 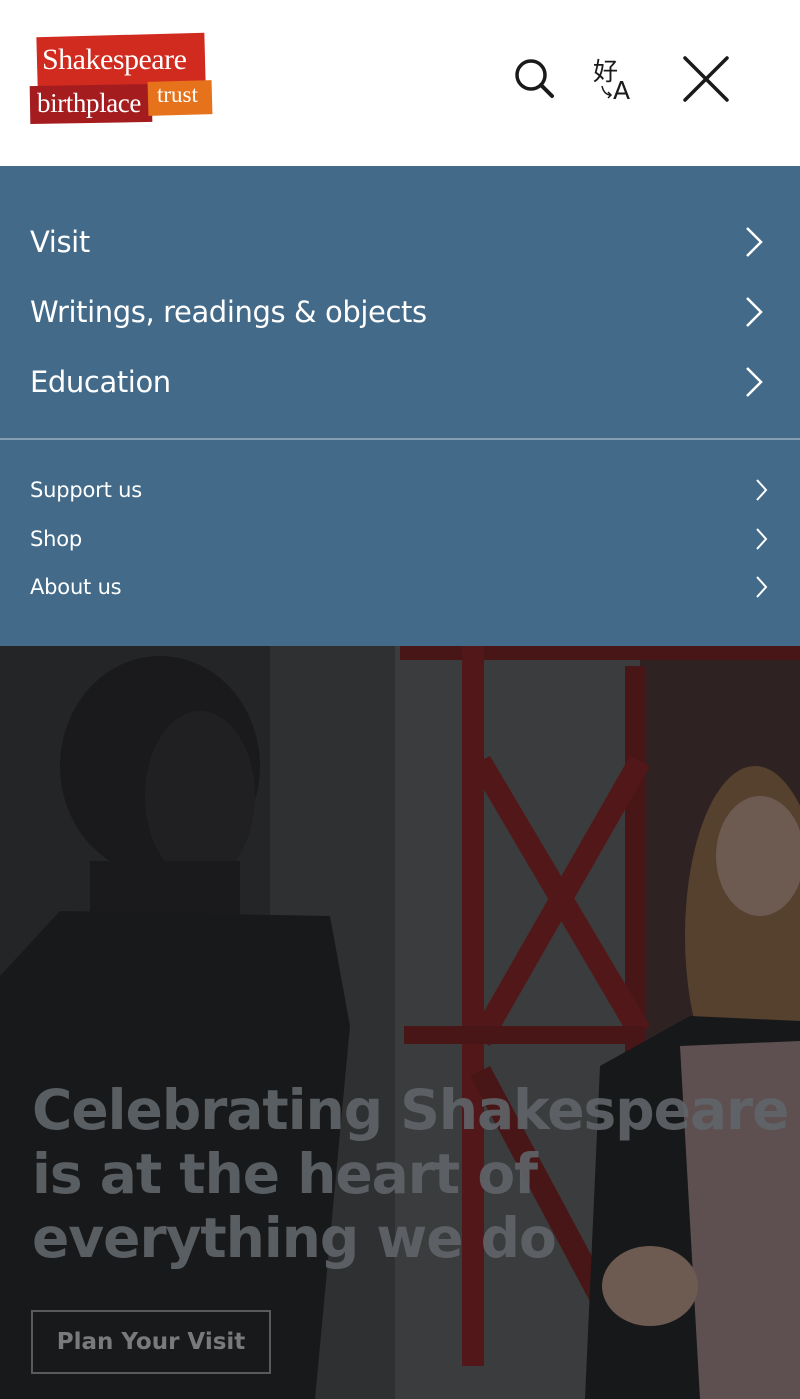 I want to click on hero-title-line: is at the heart of, so click(x=285, y=1174).